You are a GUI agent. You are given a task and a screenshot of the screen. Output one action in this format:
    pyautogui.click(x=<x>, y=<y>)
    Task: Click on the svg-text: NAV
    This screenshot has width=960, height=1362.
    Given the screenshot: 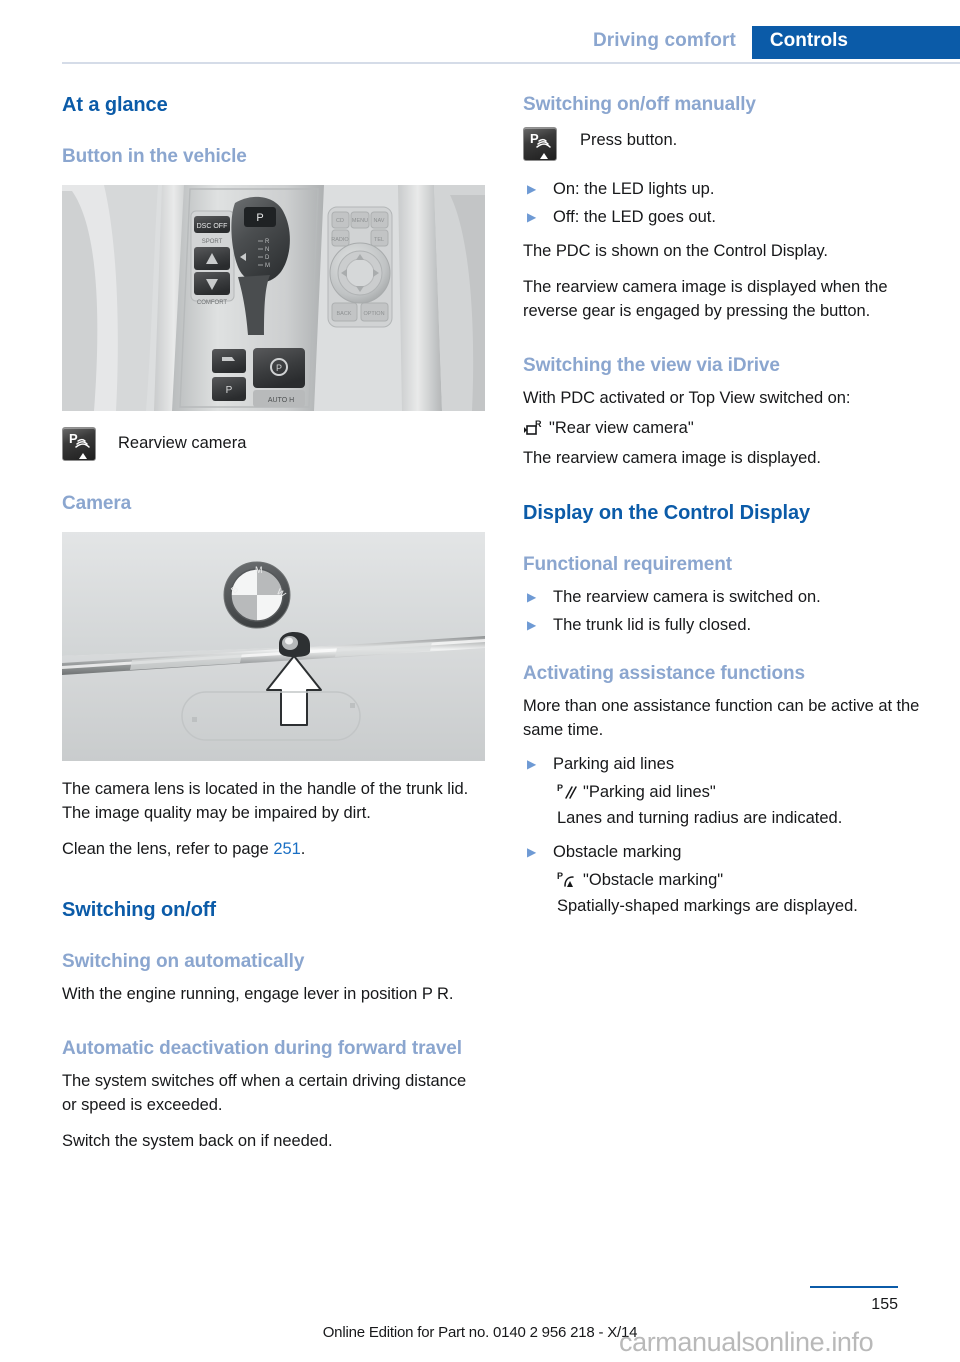 What is the action you would take?
    pyautogui.click(x=379, y=221)
    